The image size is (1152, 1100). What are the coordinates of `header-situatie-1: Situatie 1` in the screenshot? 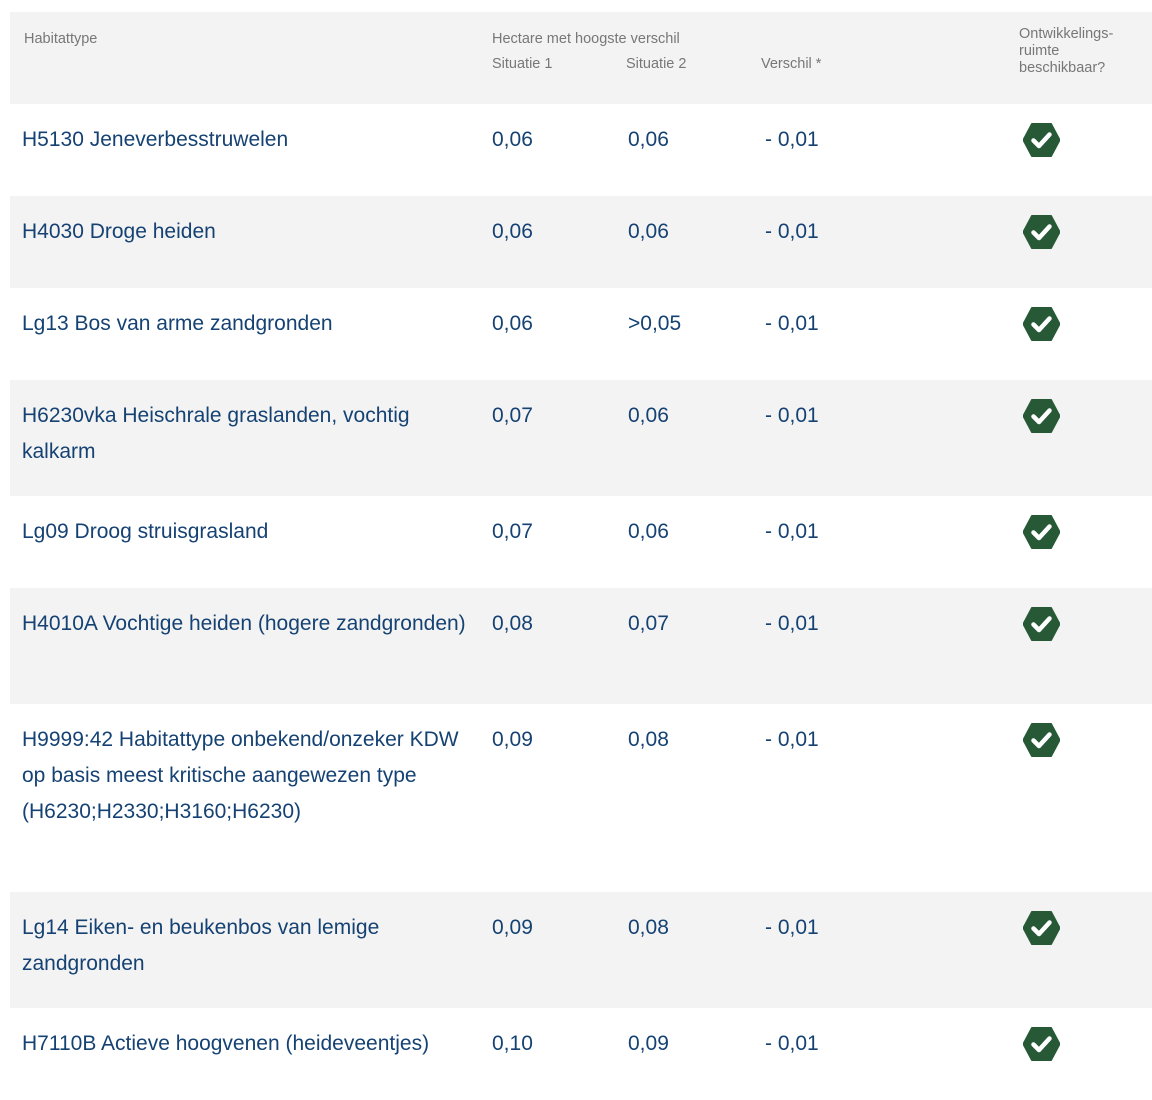 It's located at (522, 64).